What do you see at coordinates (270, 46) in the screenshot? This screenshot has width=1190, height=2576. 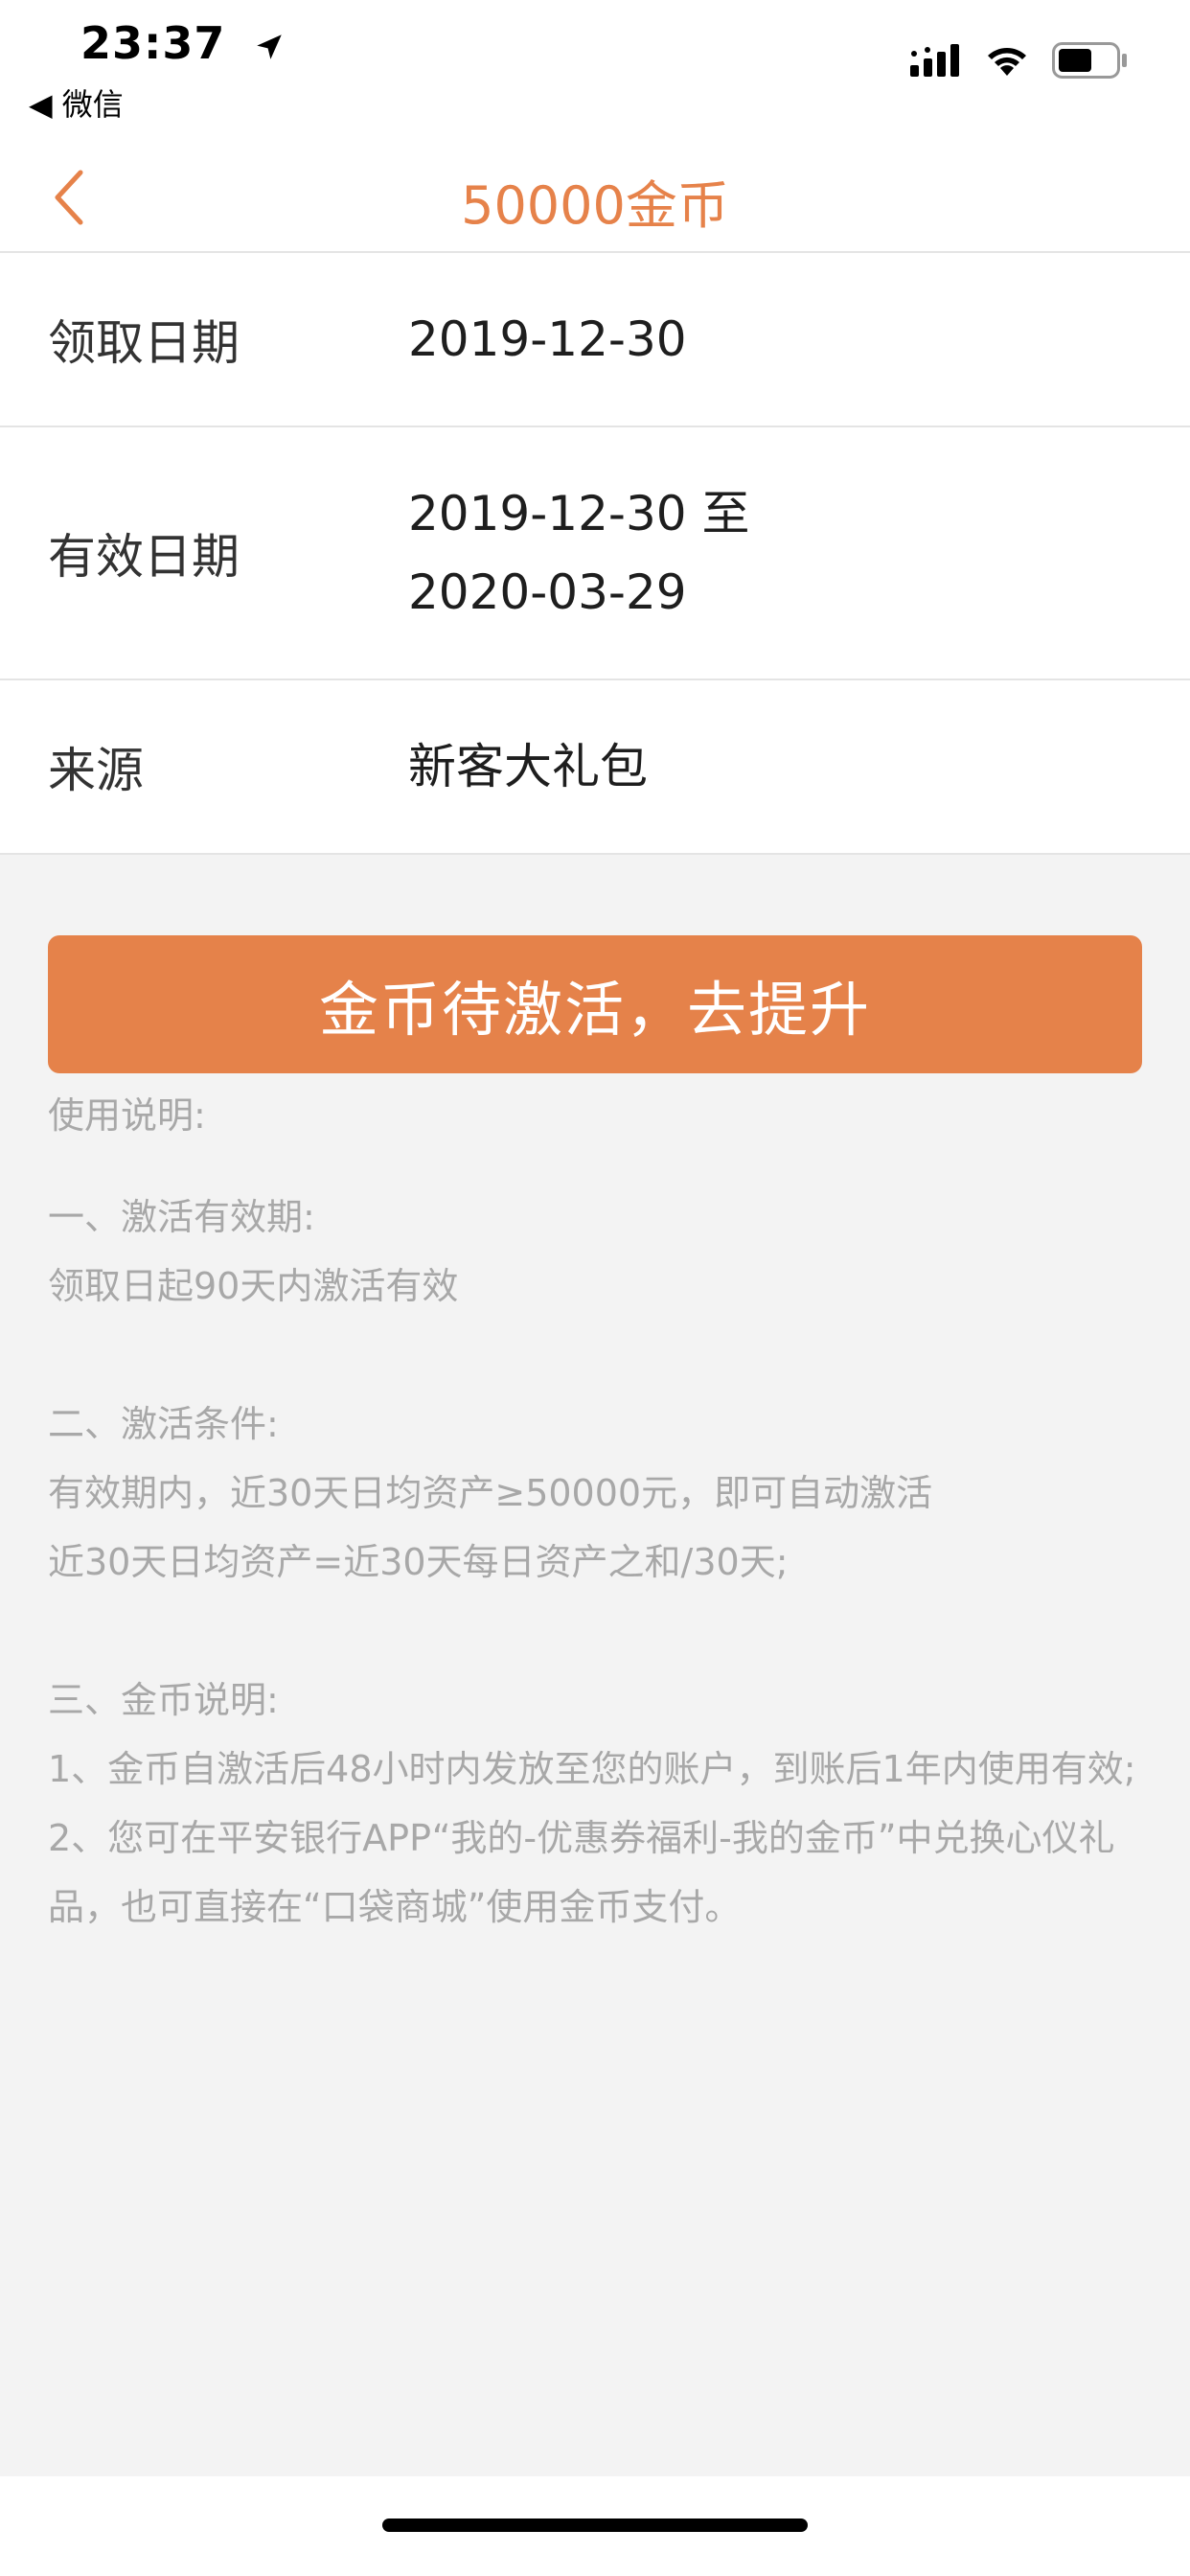 I see `location-arrow-icon` at bounding box center [270, 46].